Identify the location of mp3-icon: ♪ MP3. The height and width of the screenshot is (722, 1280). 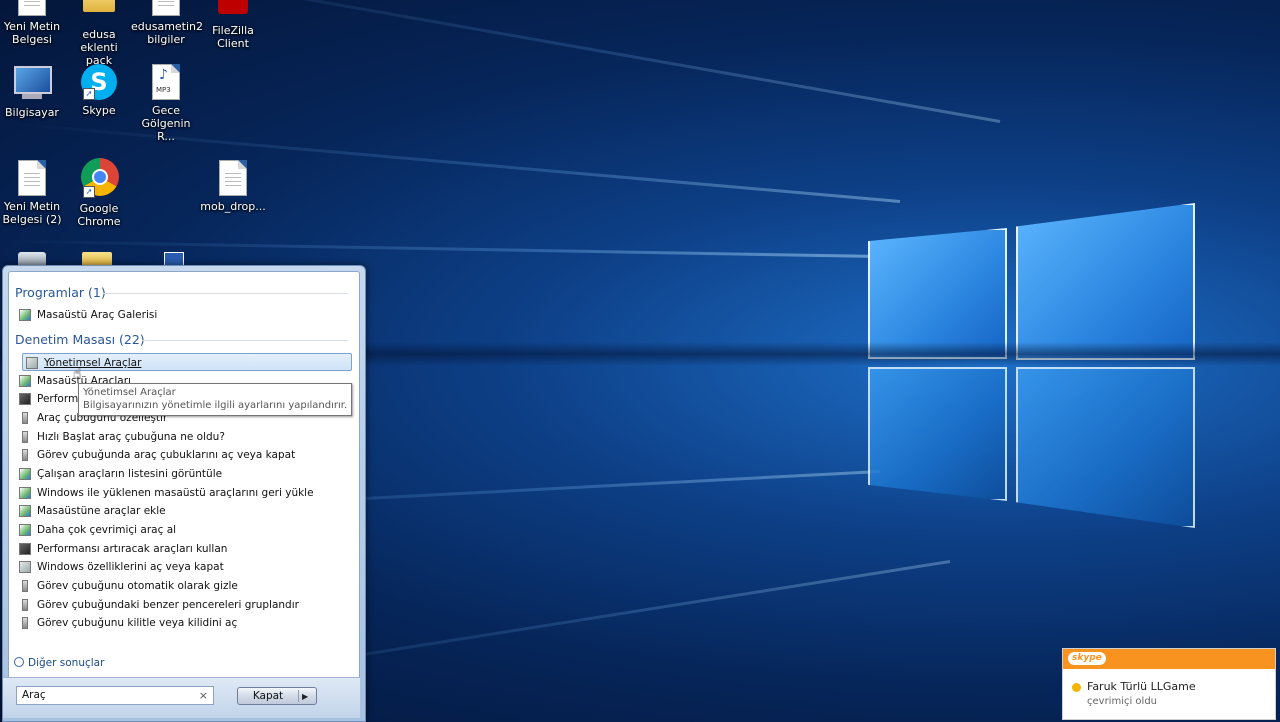
(166, 82).